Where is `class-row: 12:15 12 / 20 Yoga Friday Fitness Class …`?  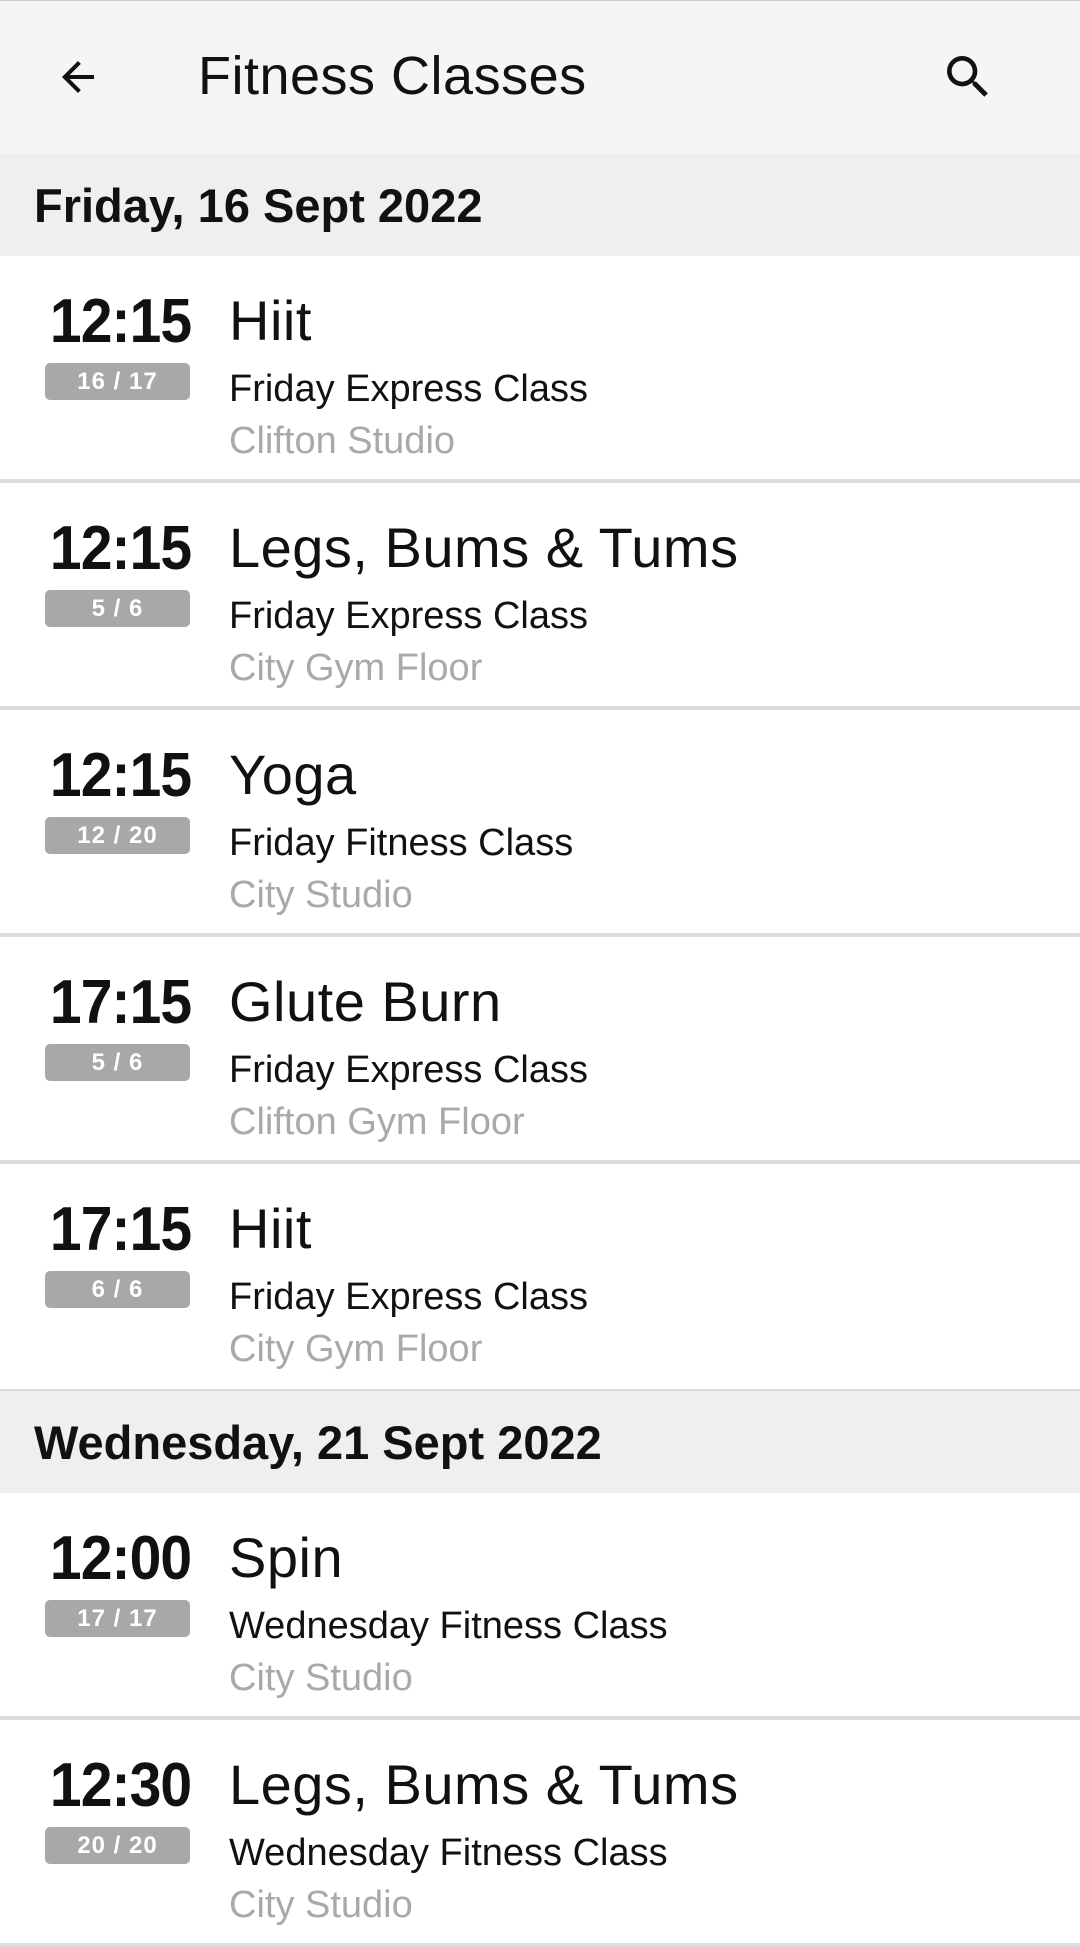 class-row: 12:15 12 / 20 Yoga Friday Fitness Class … is located at coordinates (540, 823).